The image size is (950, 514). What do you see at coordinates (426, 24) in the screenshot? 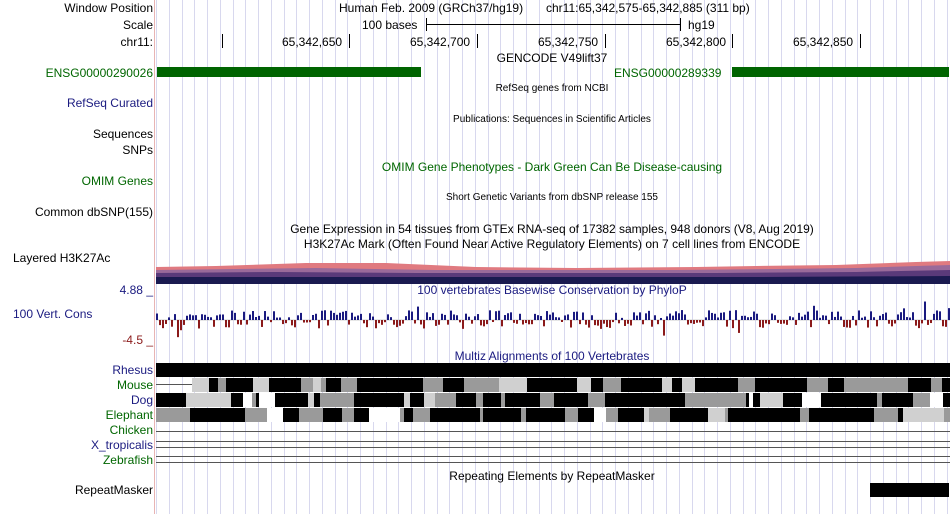
I see `scale-bar-left-end` at bounding box center [426, 24].